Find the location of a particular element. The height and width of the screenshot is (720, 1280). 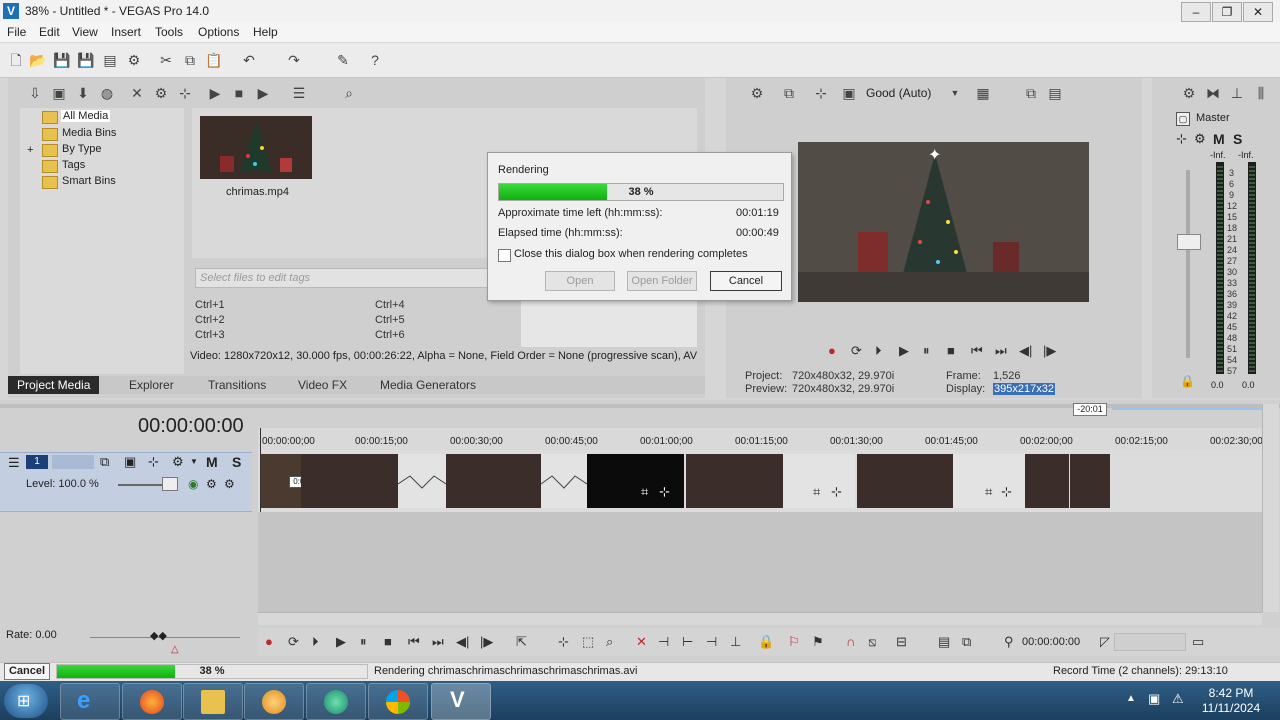

start-button: ⊞ is located at coordinates (26, 701).